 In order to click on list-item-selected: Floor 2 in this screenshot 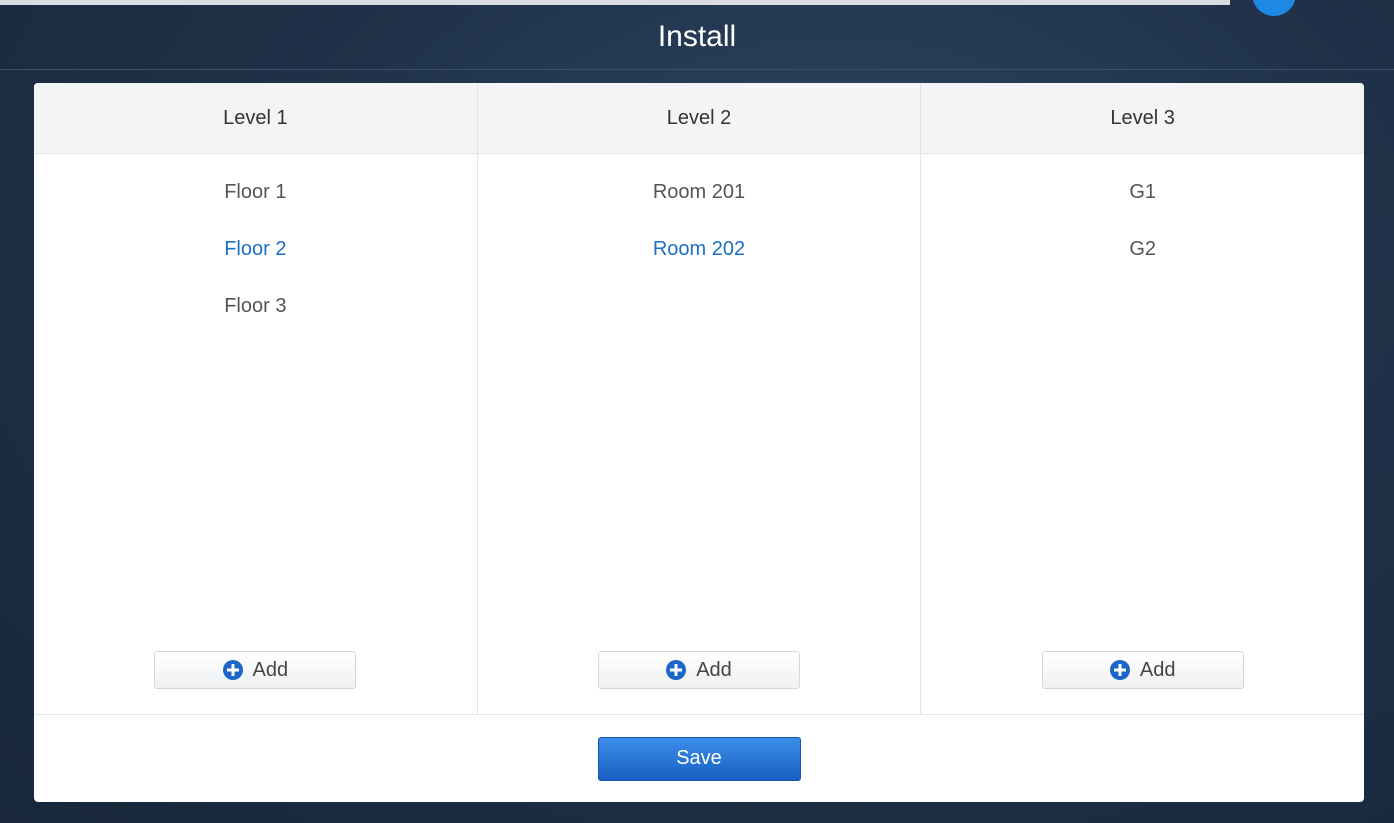, I will do `click(255, 265)`.